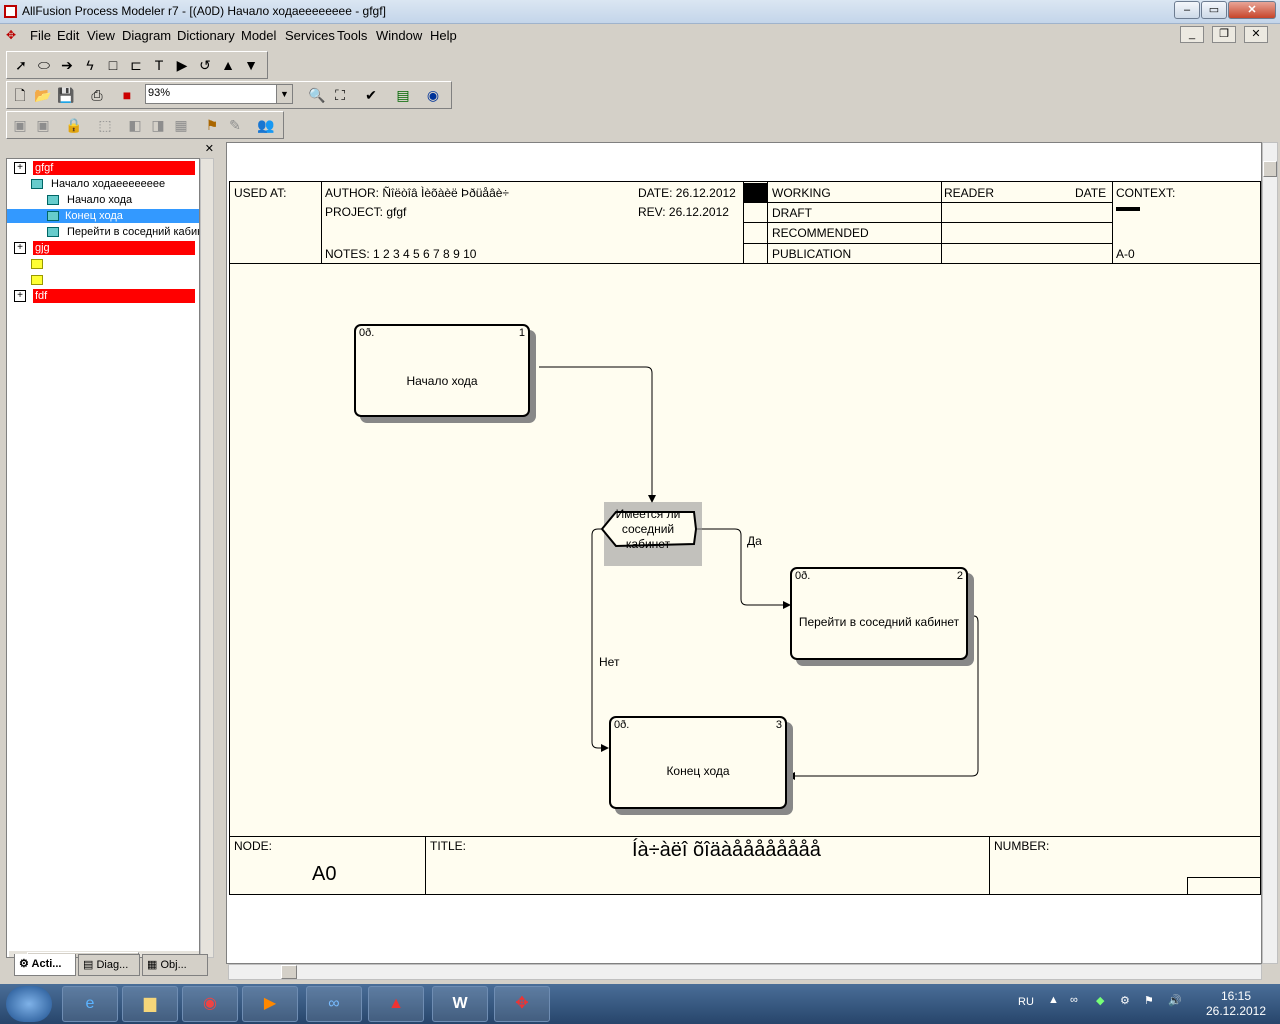 Image resolution: width=1280 pixels, height=1024 pixels. I want to click on color-icon: ■, so click(127, 95).